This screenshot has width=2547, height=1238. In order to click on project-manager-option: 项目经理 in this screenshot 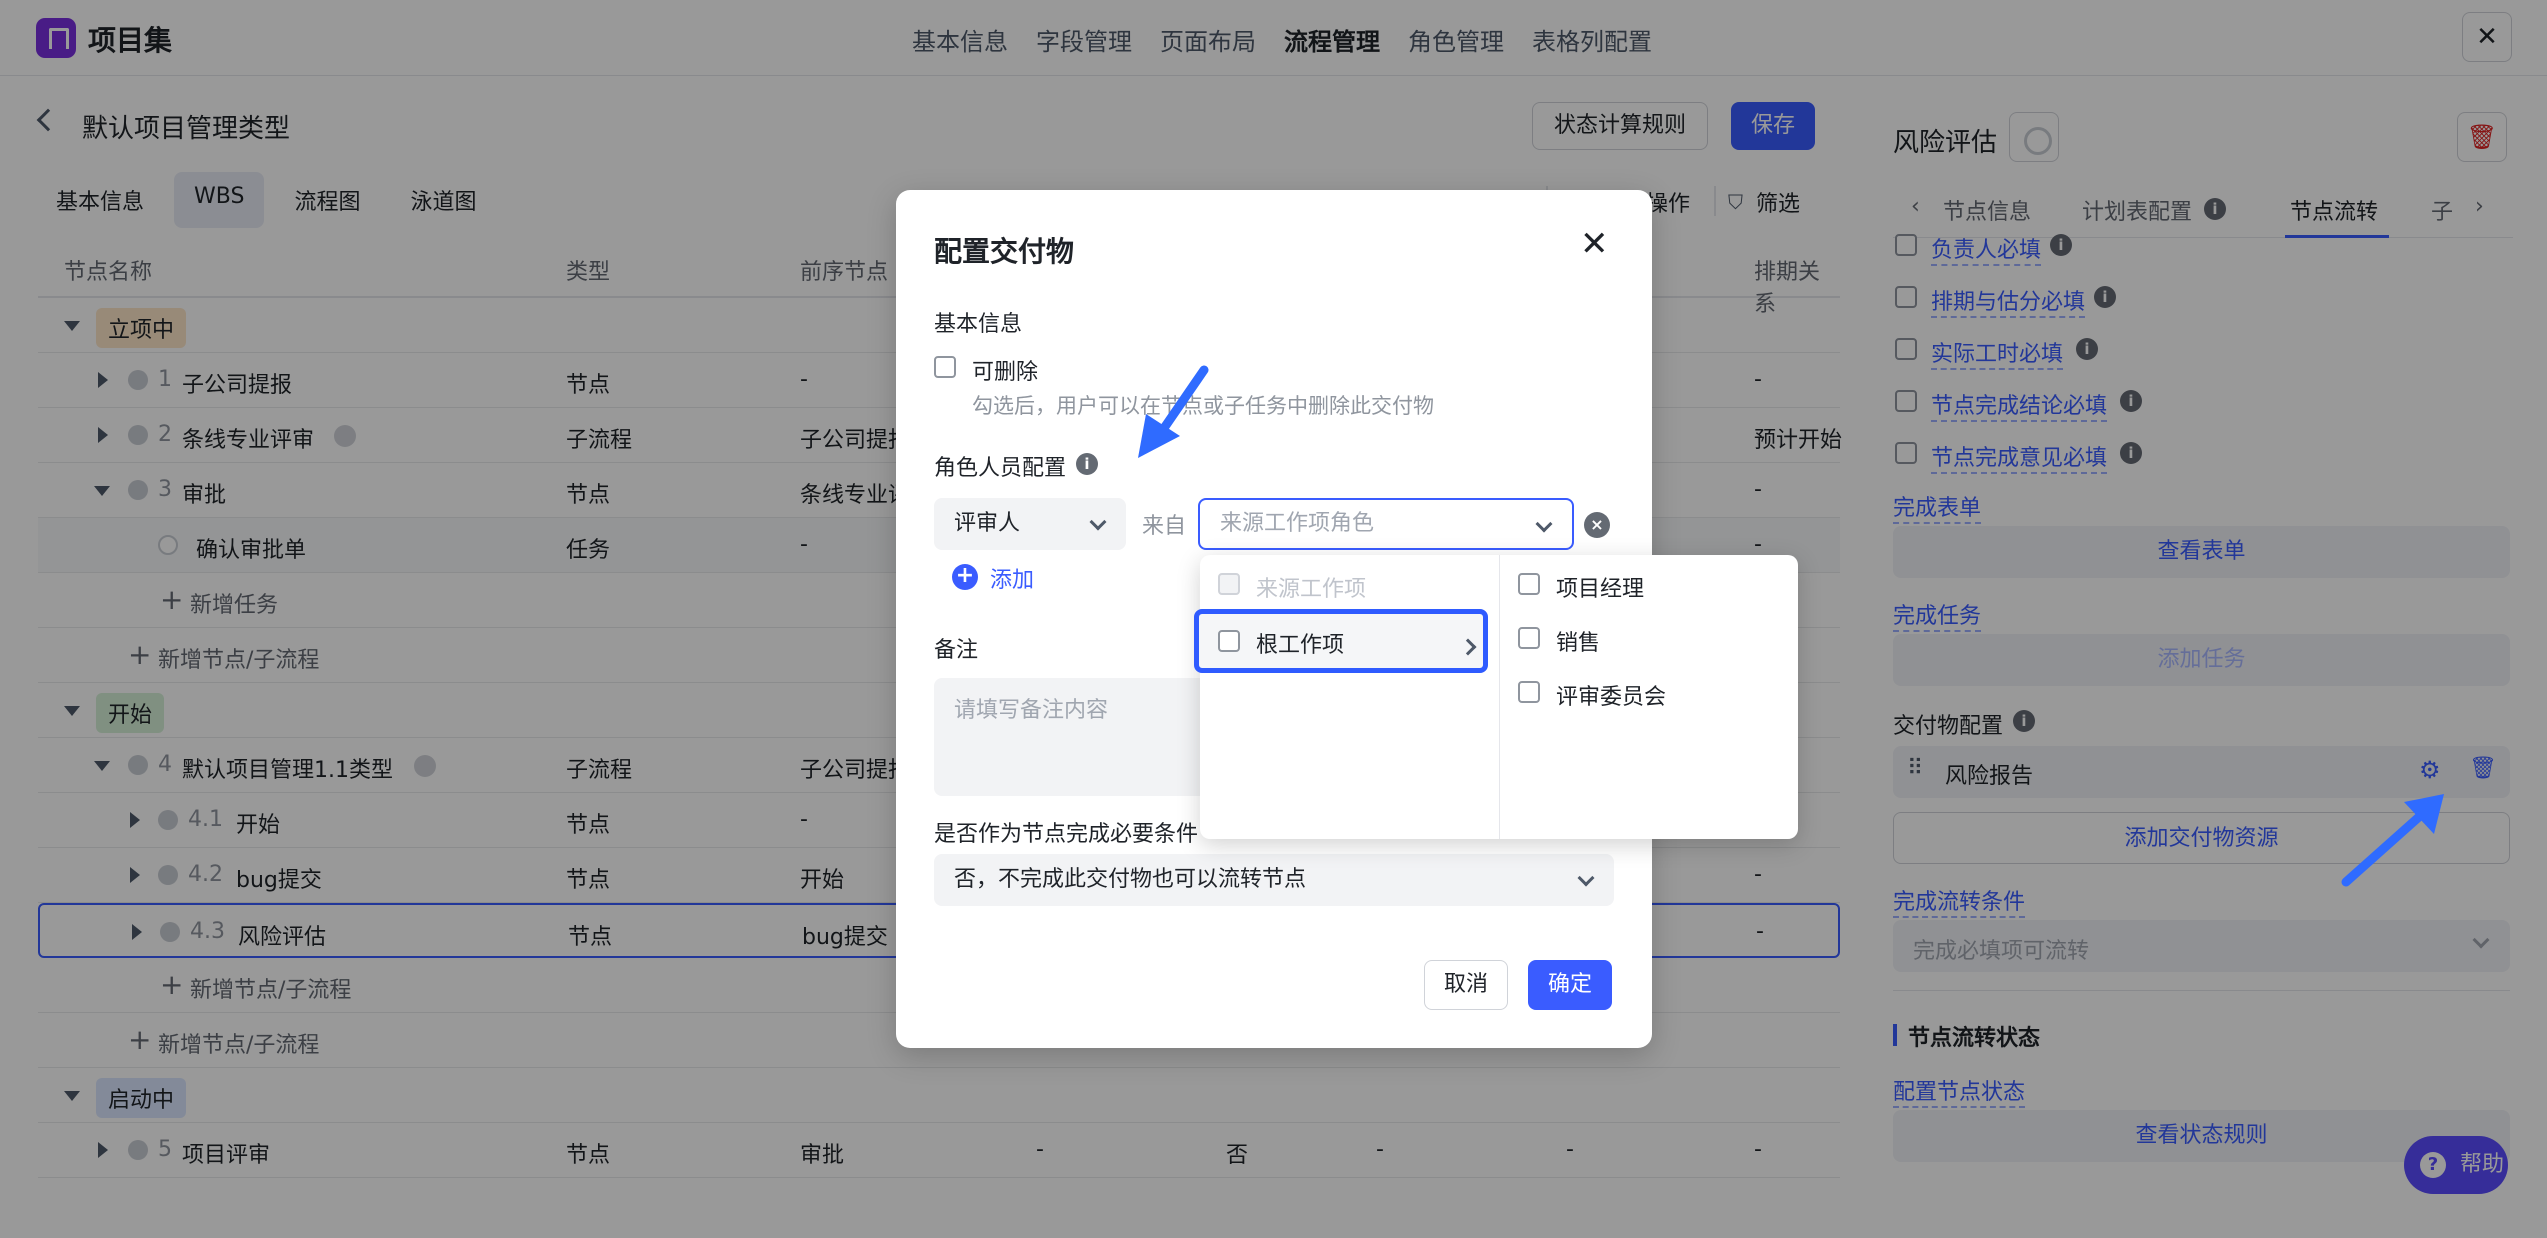, I will do `click(1600, 587)`.